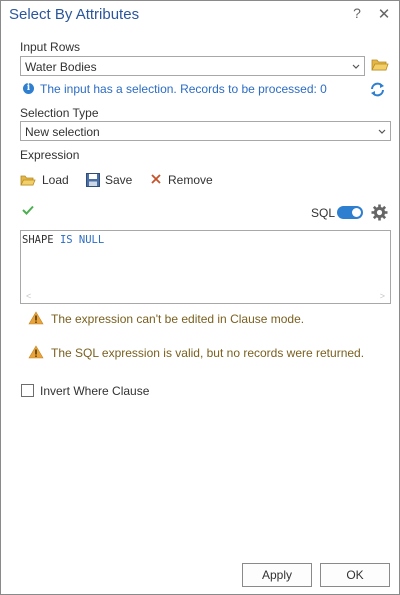 The width and height of the screenshot is (400, 595). I want to click on save-button: Save, so click(110, 180).